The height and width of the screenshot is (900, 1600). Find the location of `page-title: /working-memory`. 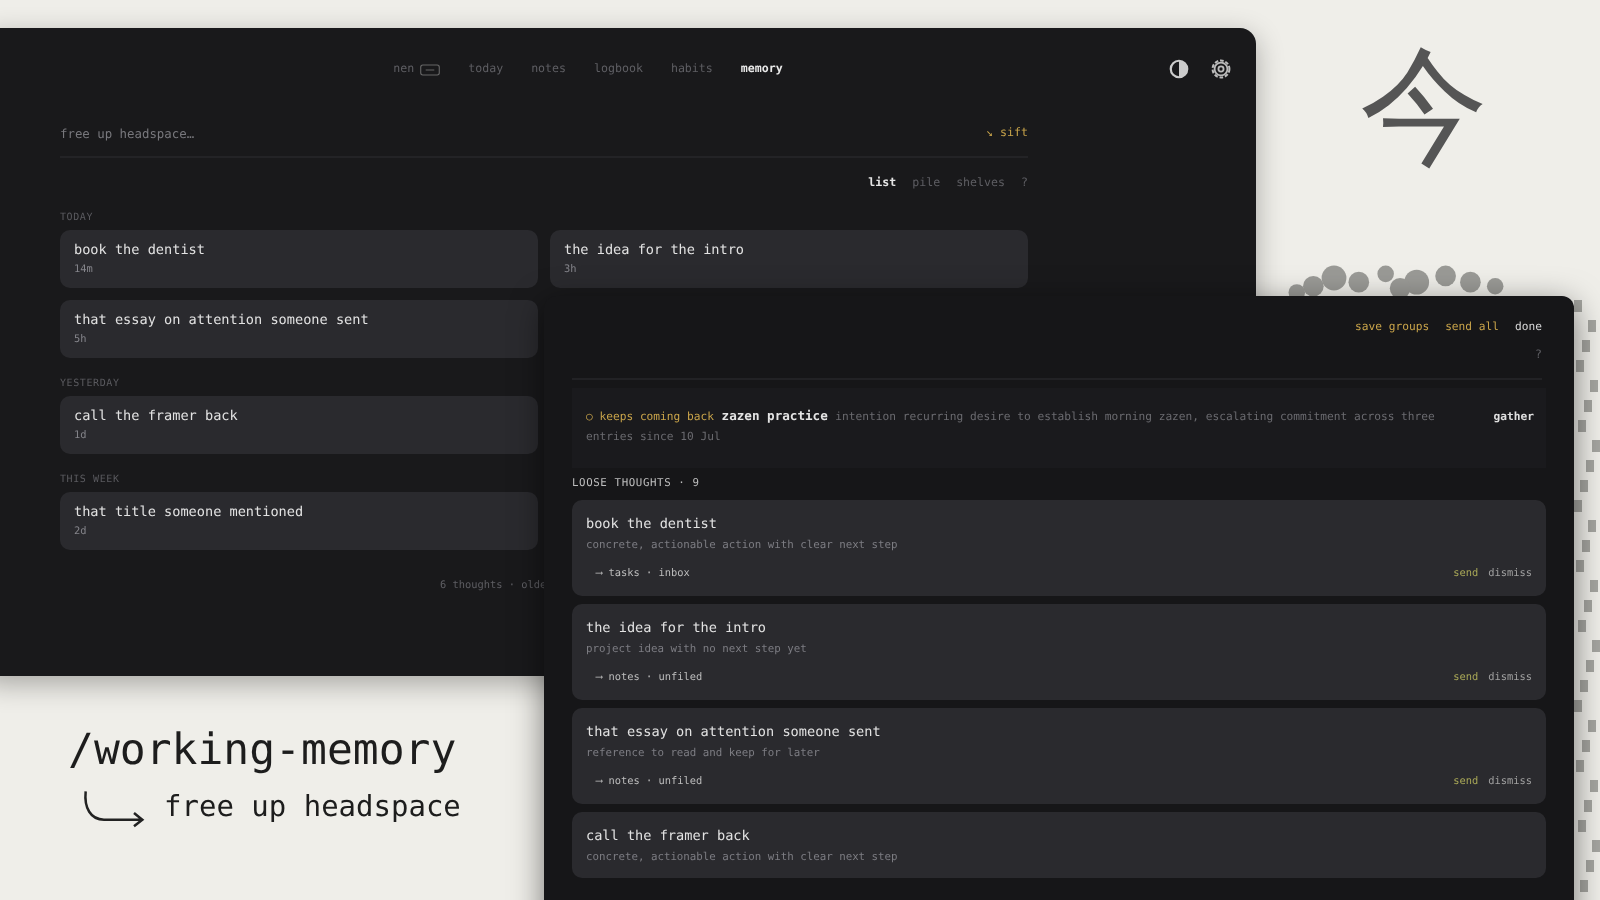

page-title: /working-memory is located at coordinates (263, 752).